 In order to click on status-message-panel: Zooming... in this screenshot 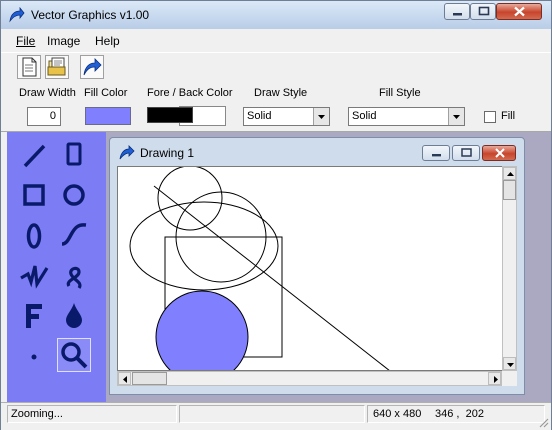, I will do `click(92, 414)`.